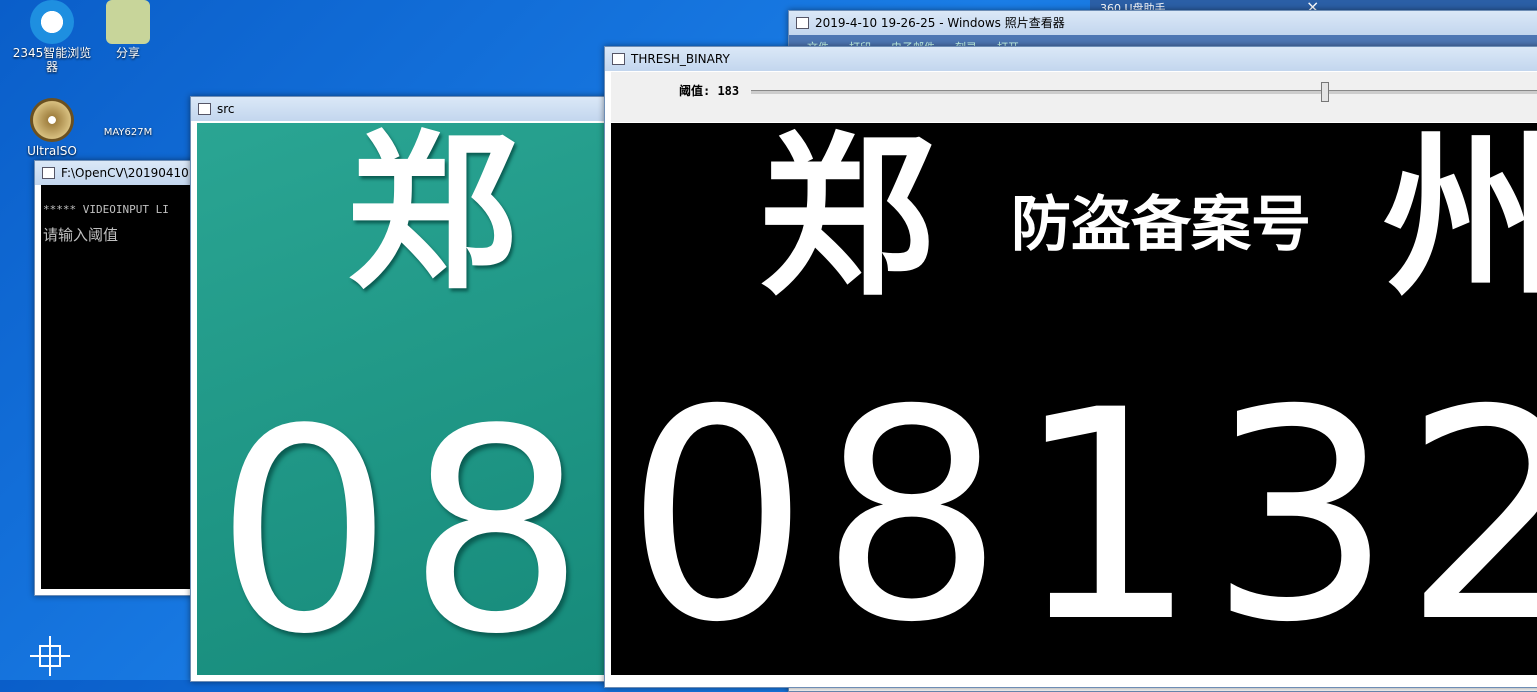 Image resolution: width=1537 pixels, height=692 pixels. Describe the element at coordinates (52, 22) in the screenshot. I see `browser-icon` at that location.